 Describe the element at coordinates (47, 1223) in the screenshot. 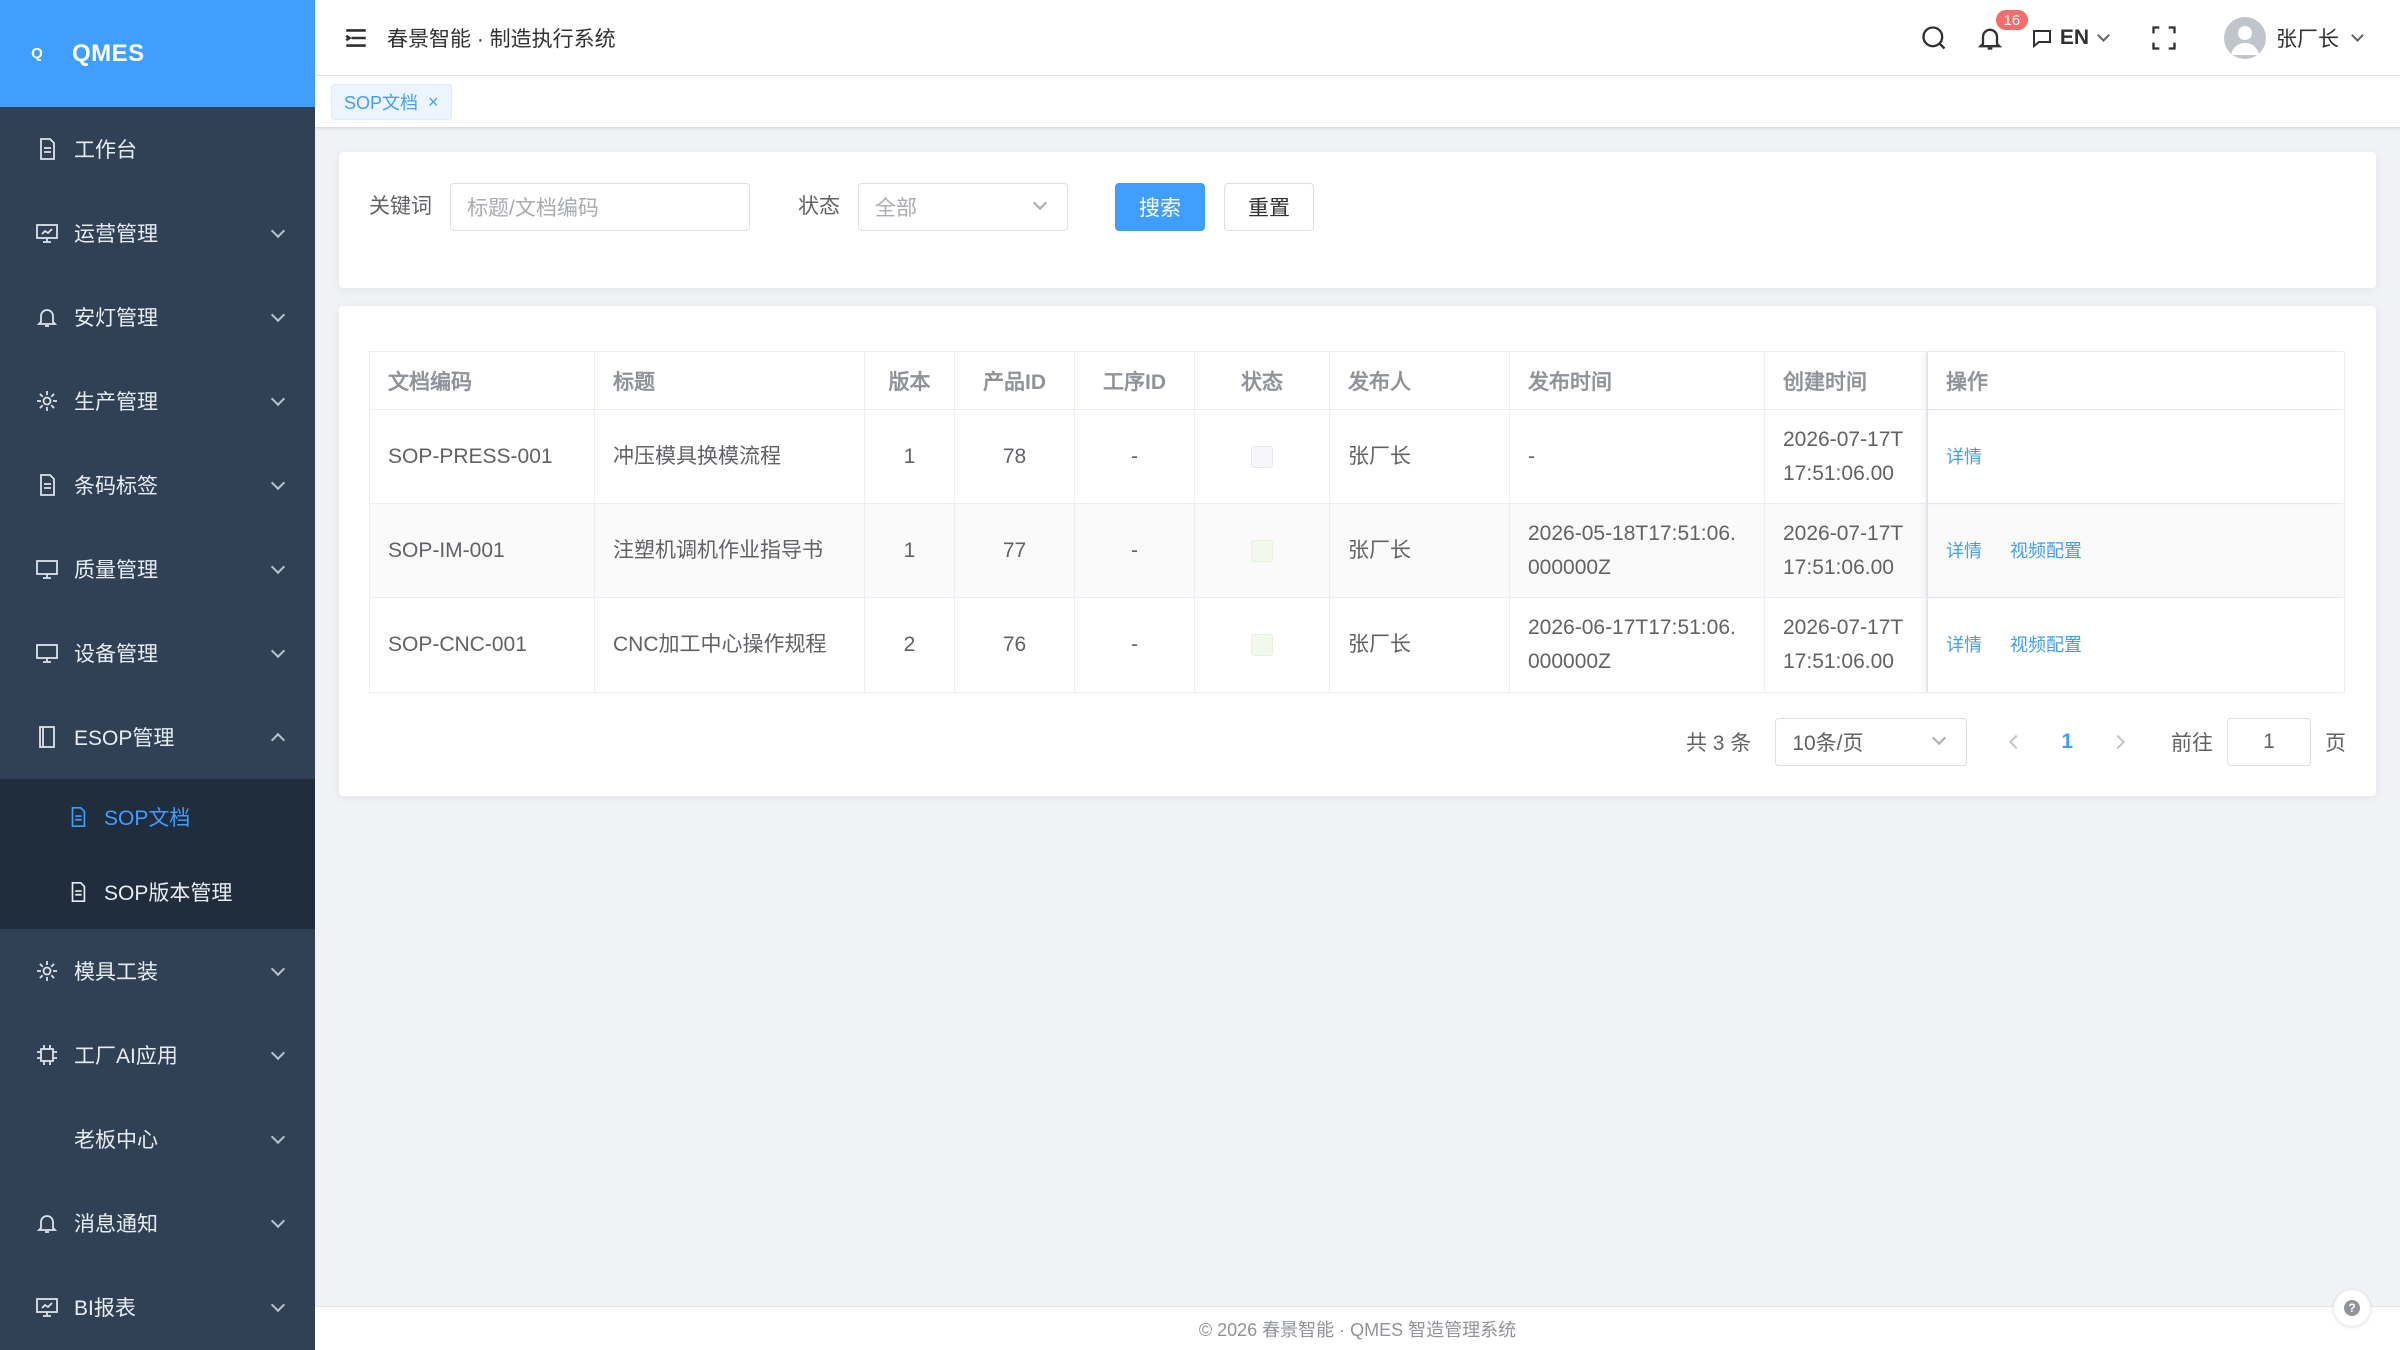

I see `bell-icon` at that location.